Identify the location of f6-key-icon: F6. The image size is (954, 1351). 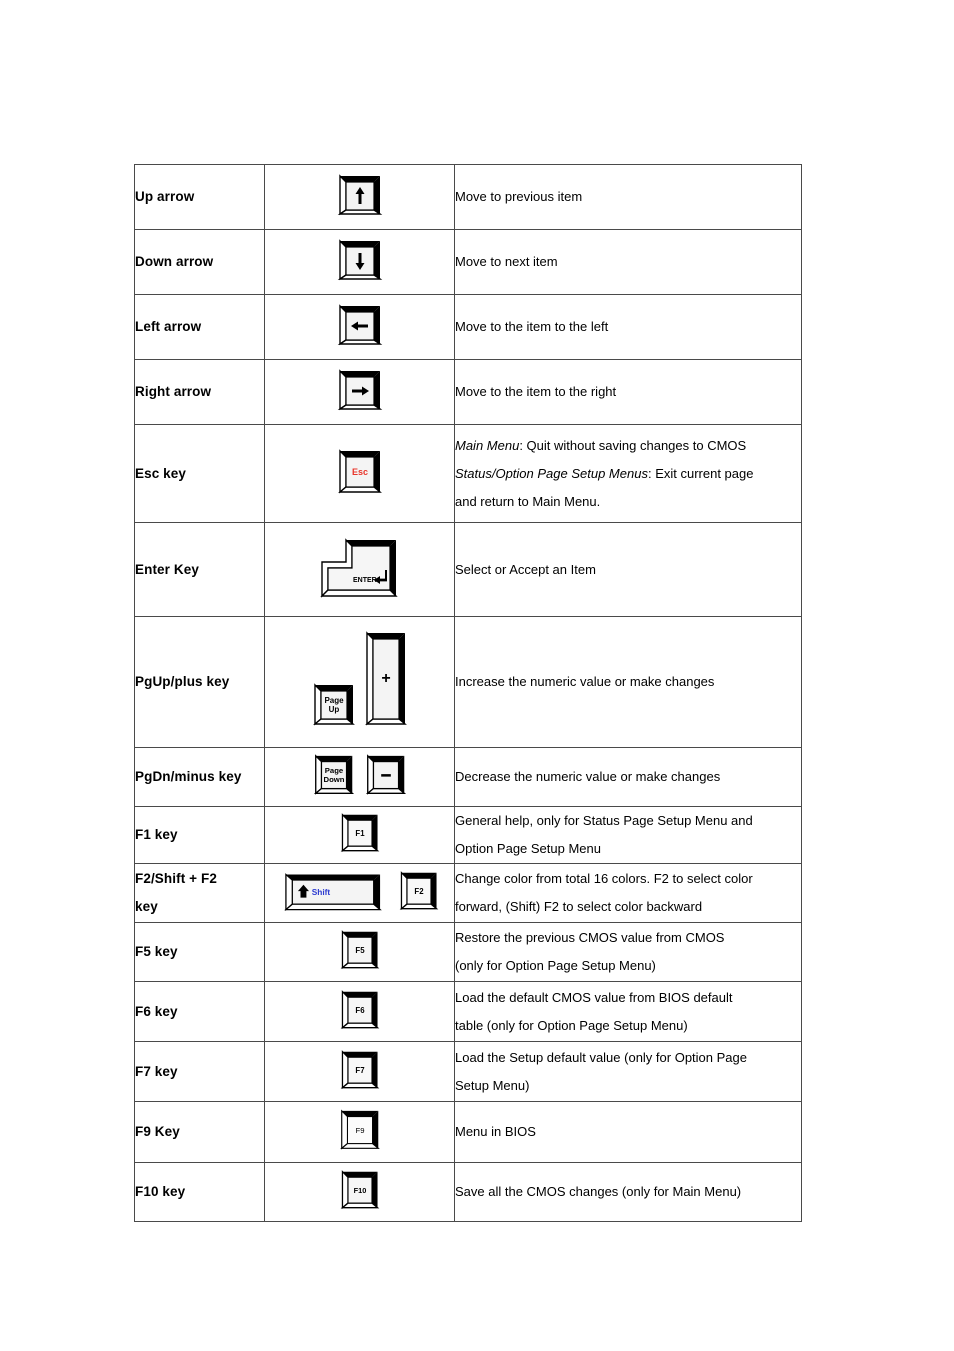
(359, 1009).